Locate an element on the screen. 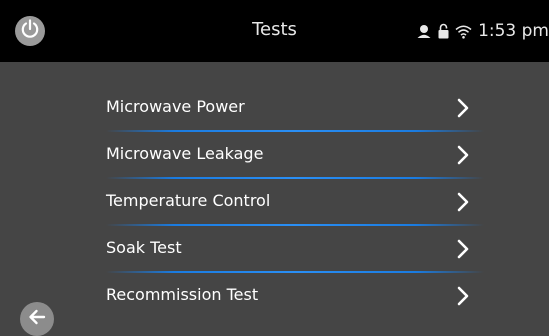 This screenshot has width=549, height=336. clock-time: 1:53 pm is located at coordinates (513, 31).